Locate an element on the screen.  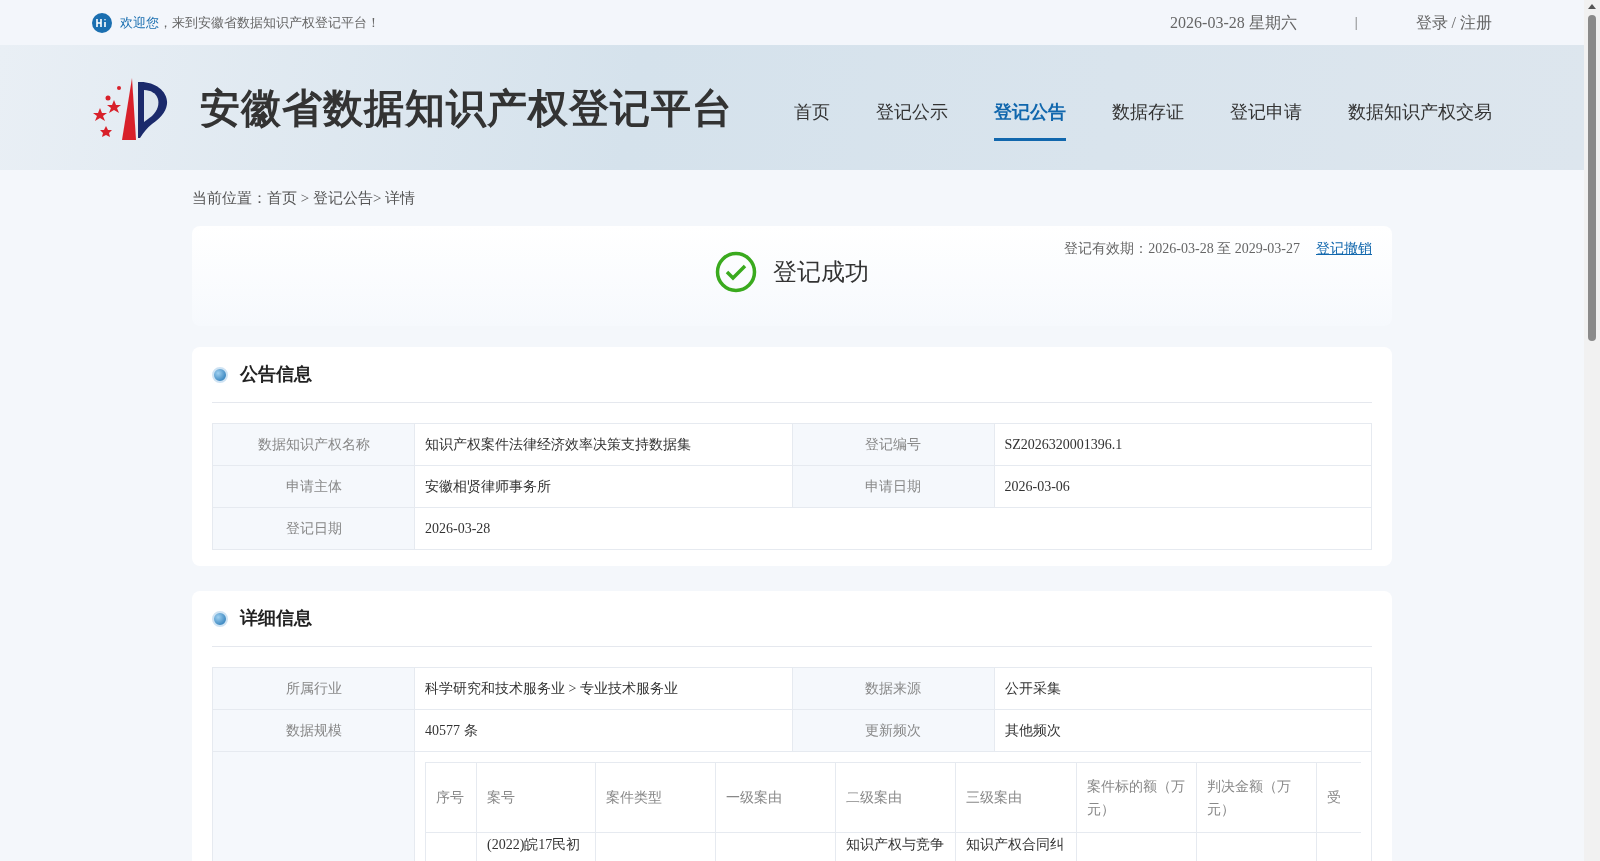
nav-tab: 登记公告 is located at coordinates (1030, 120).